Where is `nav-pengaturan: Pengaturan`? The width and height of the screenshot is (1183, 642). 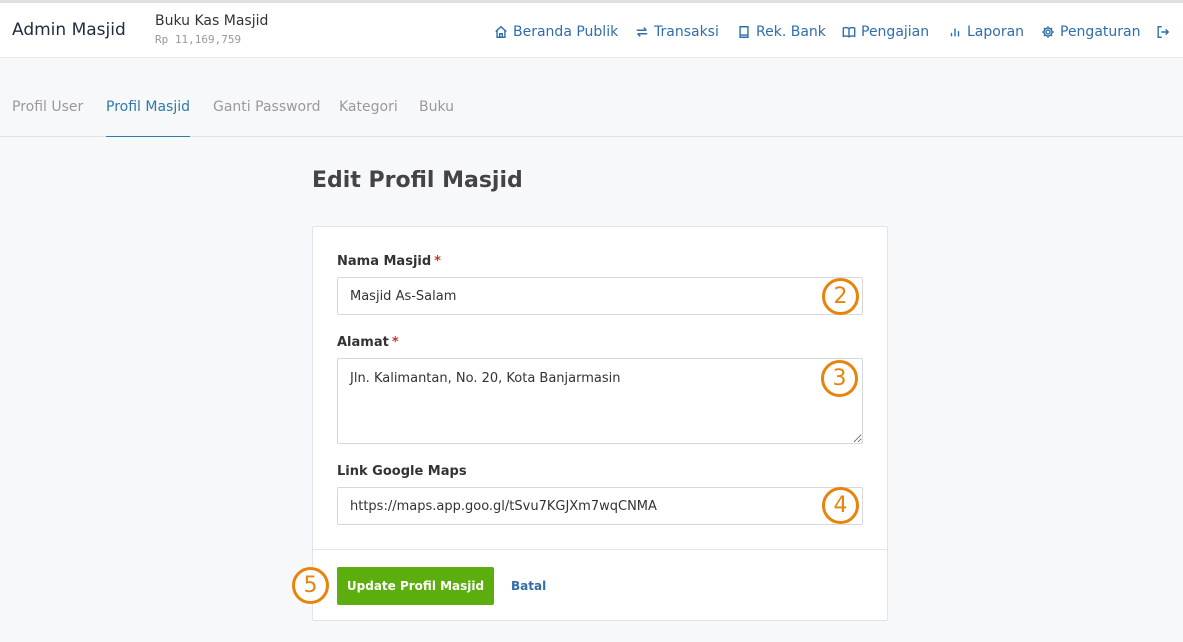 nav-pengaturan: Pengaturan is located at coordinates (1090, 32).